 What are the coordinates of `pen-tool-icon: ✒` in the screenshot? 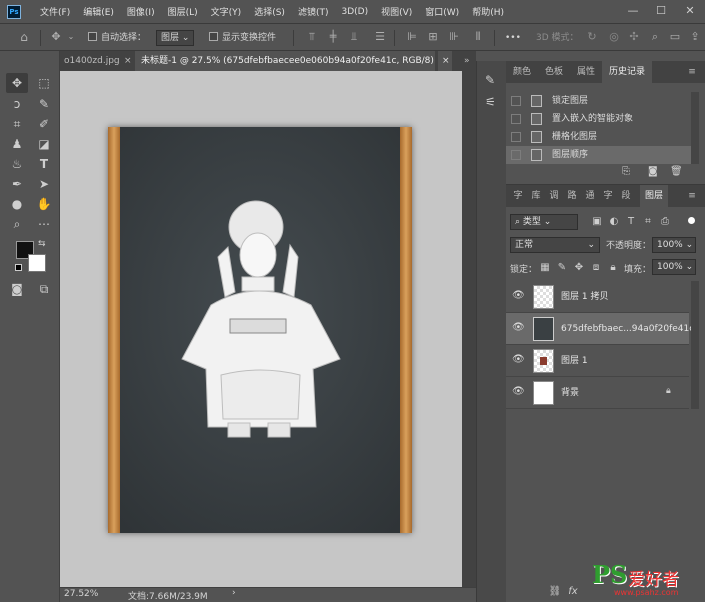 It's located at (17, 184).